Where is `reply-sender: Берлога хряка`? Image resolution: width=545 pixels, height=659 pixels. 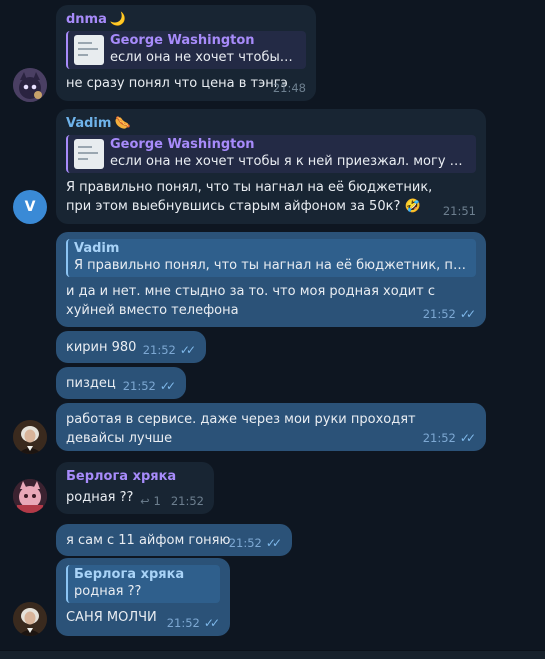 reply-sender: Берлога хряка is located at coordinates (129, 574).